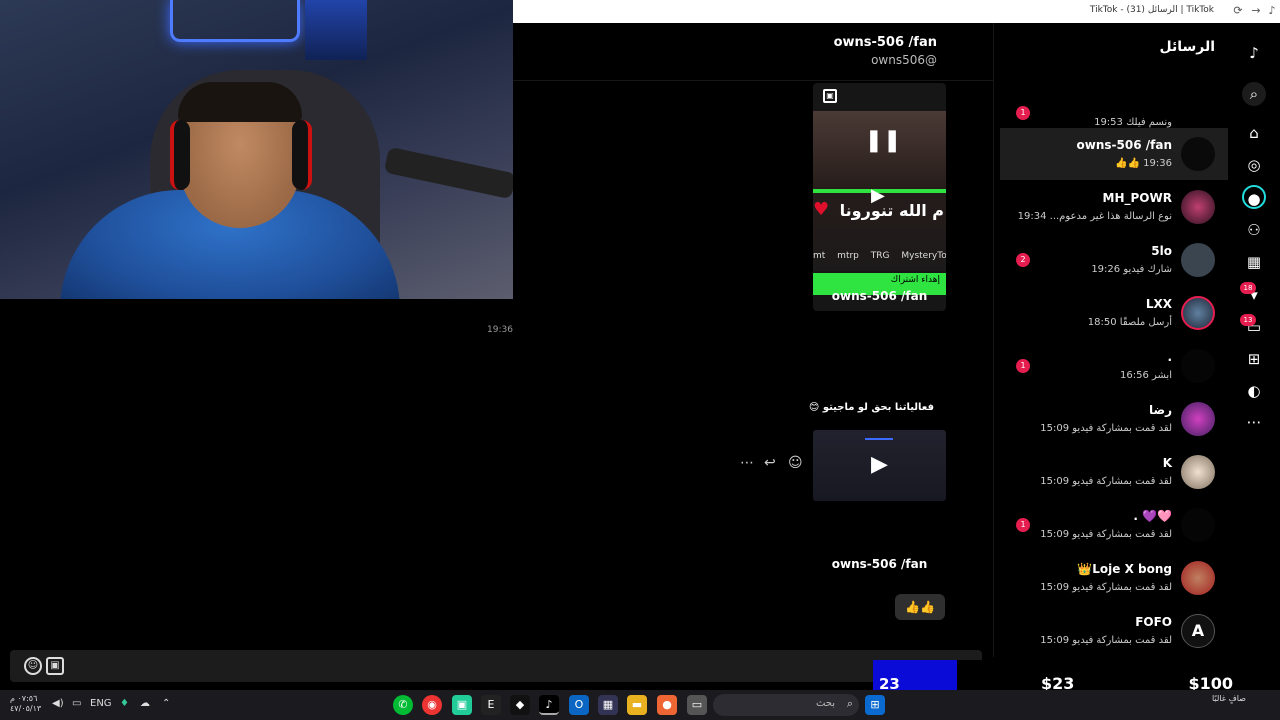 Image resolution: width=1280 pixels, height=720 pixels. I want to click on search-placeholder: بحث, so click(825, 703).